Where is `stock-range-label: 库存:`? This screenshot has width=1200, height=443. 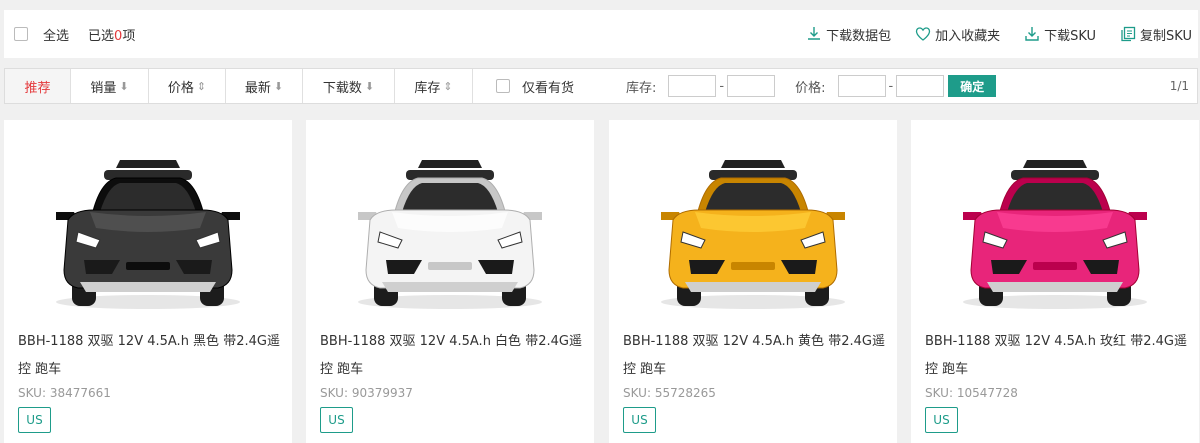
stock-range-label: 库存: is located at coordinates (641, 88).